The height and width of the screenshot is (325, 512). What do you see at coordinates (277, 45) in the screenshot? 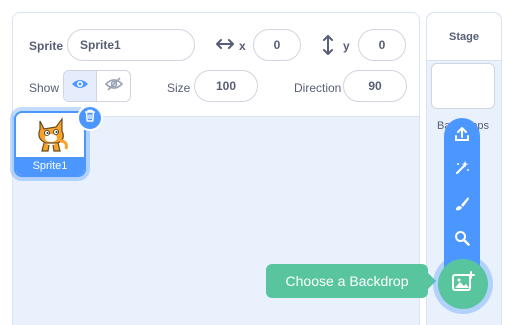
I see `x-input: 0` at bounding box center [277, 45].